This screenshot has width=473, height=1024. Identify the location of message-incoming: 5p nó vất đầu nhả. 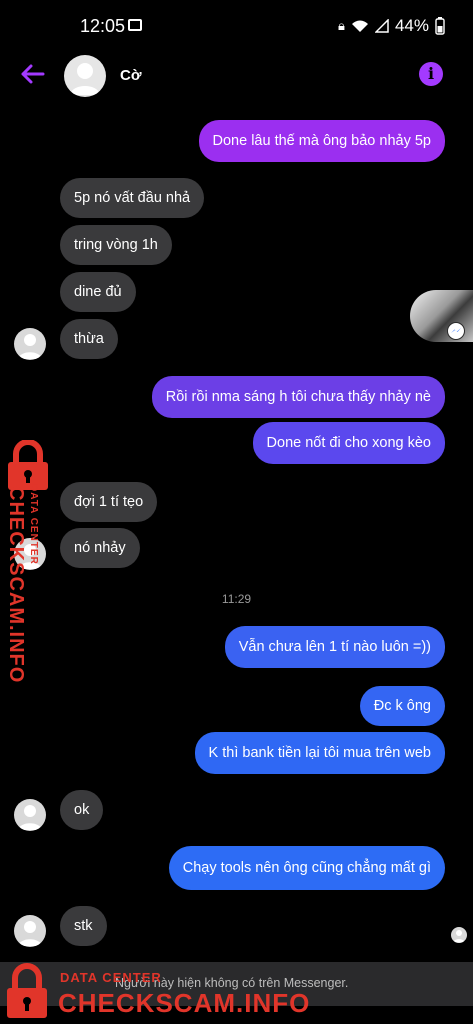
(132, 198).